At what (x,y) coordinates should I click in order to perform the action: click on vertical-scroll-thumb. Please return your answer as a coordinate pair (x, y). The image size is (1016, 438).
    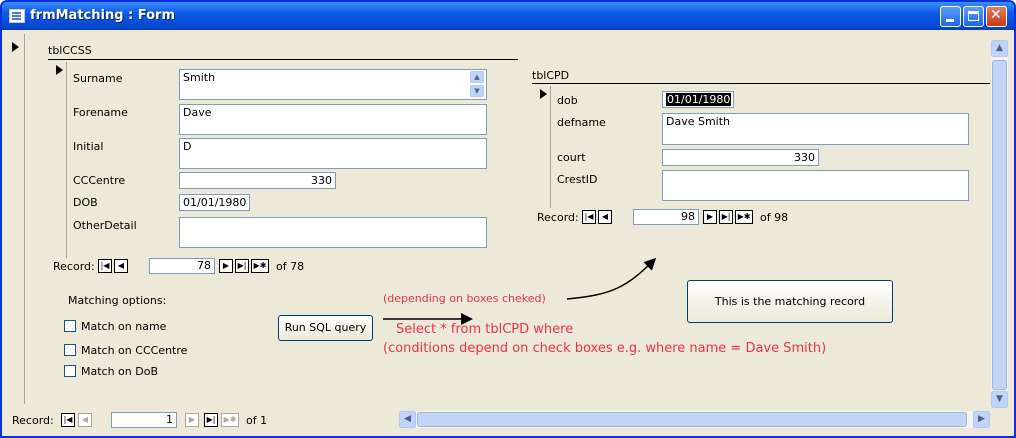
    Looking at the image, I should click on (999, 225).